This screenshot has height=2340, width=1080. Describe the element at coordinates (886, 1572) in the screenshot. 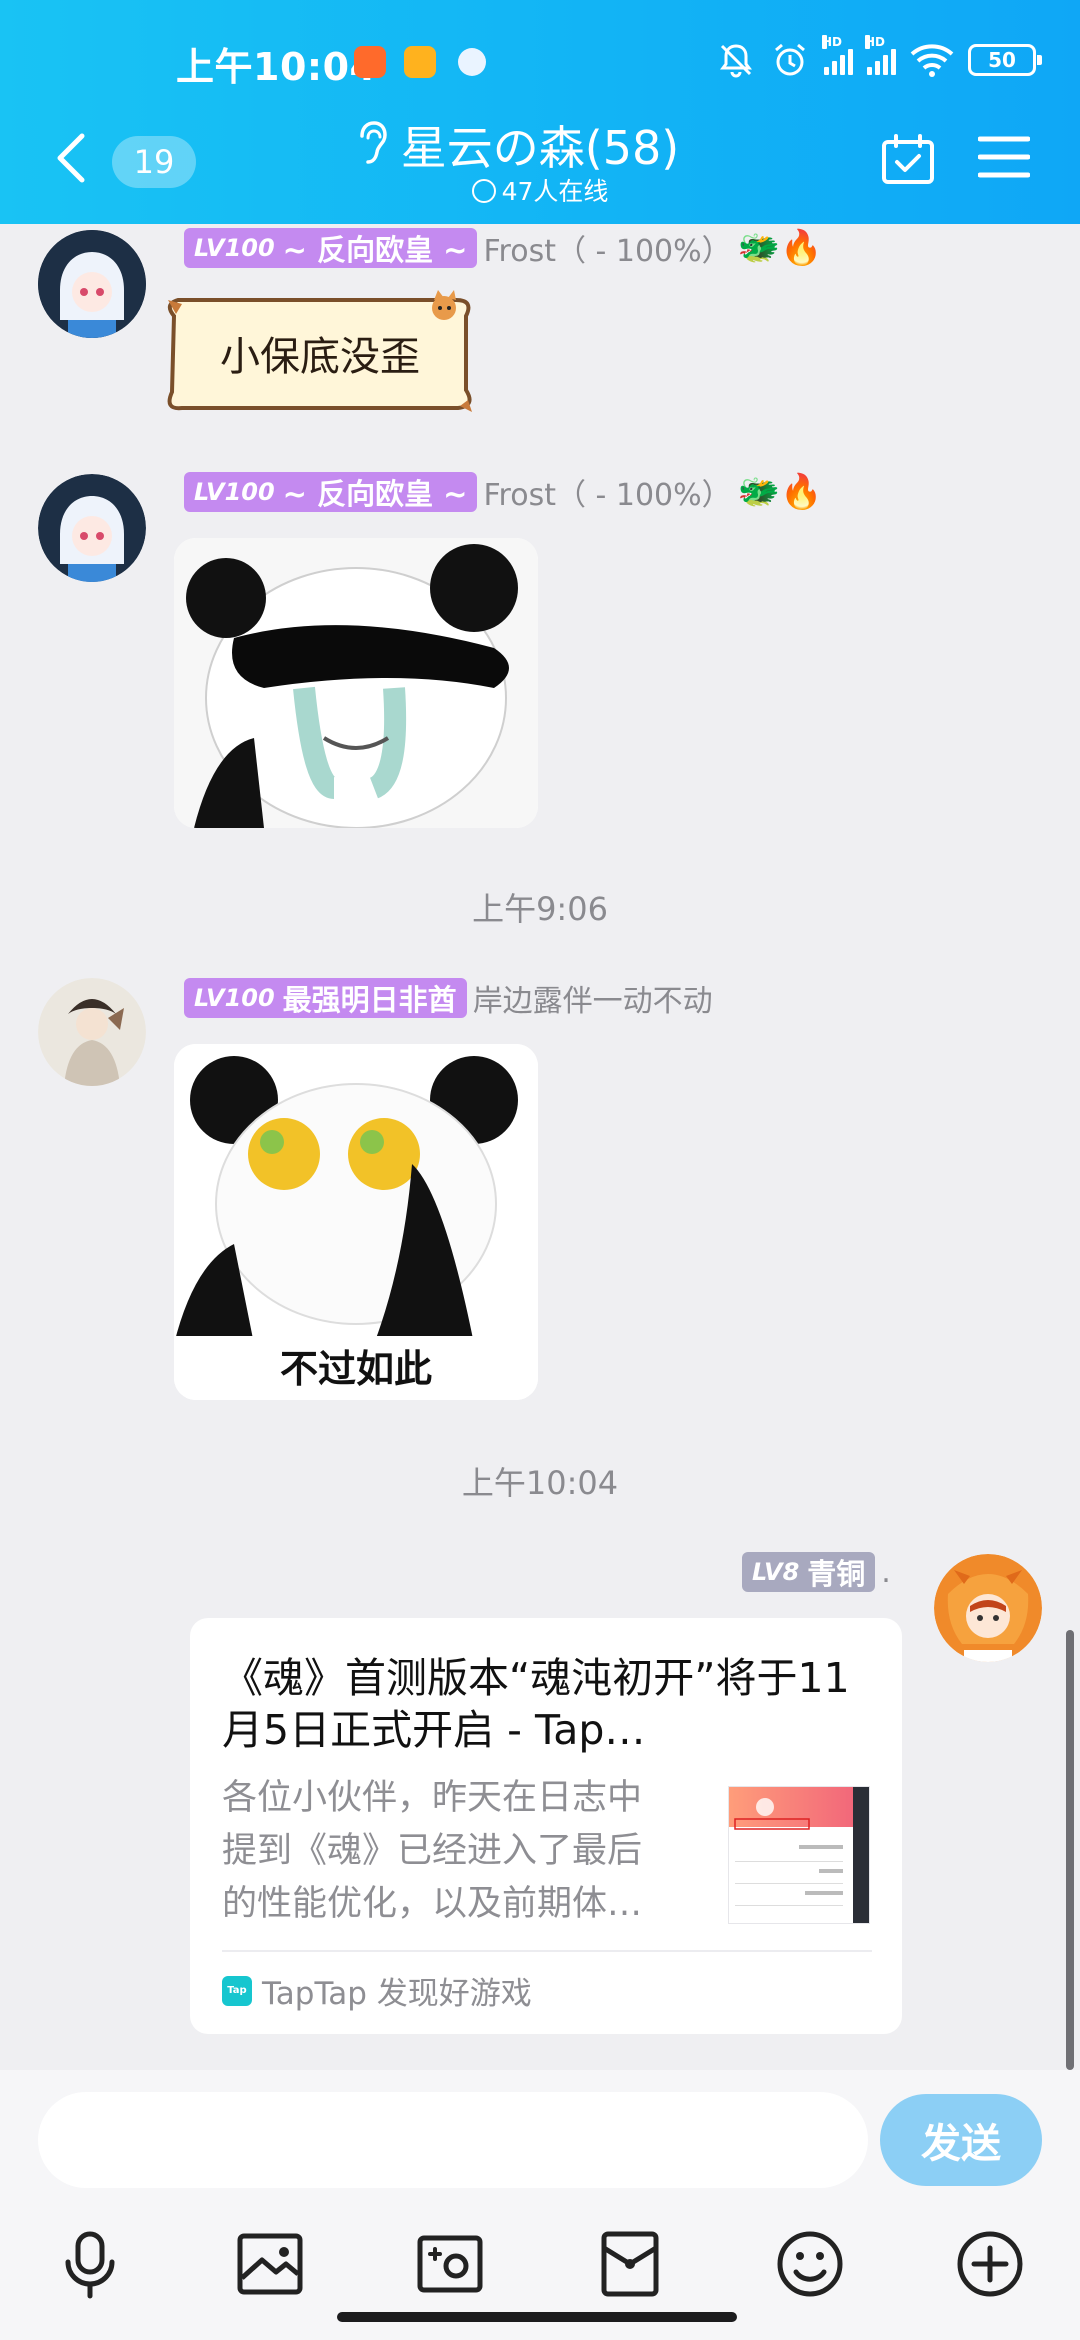

I see `sender-name: .` at that location.